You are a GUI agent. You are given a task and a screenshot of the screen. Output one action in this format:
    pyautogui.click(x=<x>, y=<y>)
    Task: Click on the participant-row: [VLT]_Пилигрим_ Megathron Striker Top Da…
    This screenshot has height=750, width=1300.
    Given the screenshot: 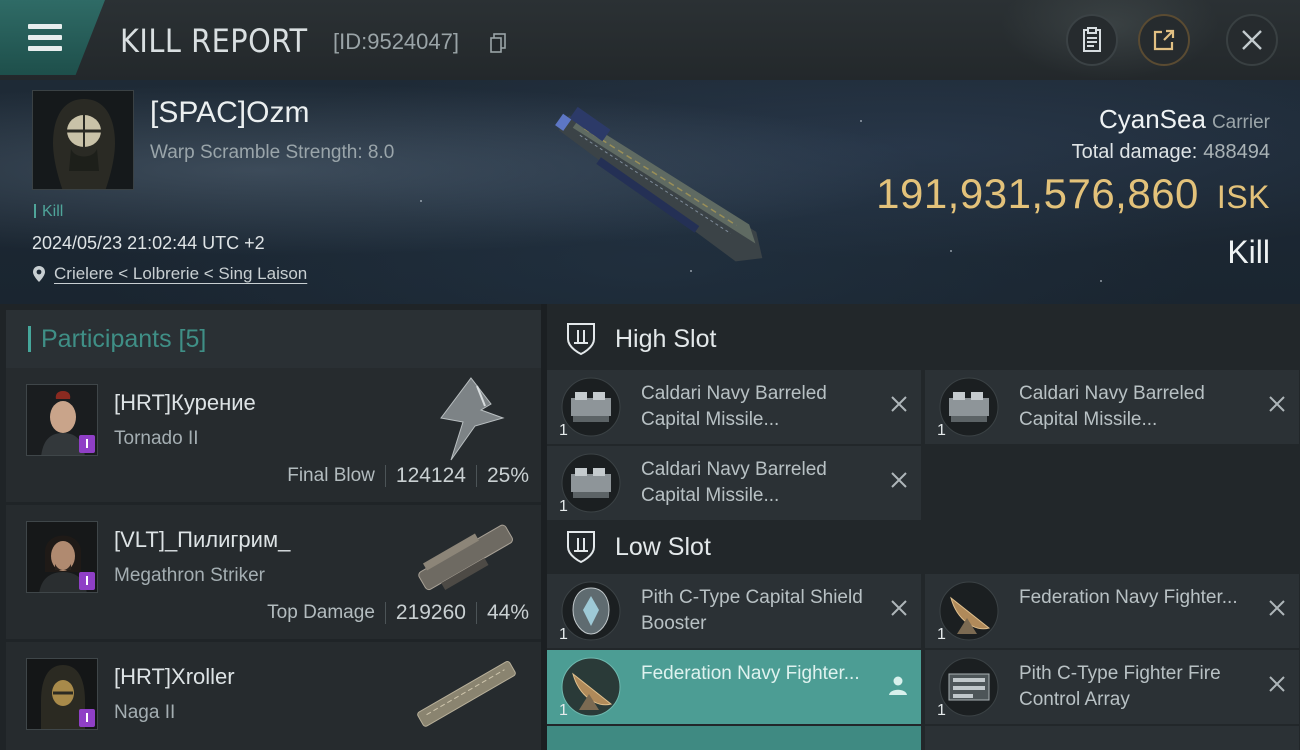 What is the action you would take?
    pyautogui.click(x=273, y=572)
    